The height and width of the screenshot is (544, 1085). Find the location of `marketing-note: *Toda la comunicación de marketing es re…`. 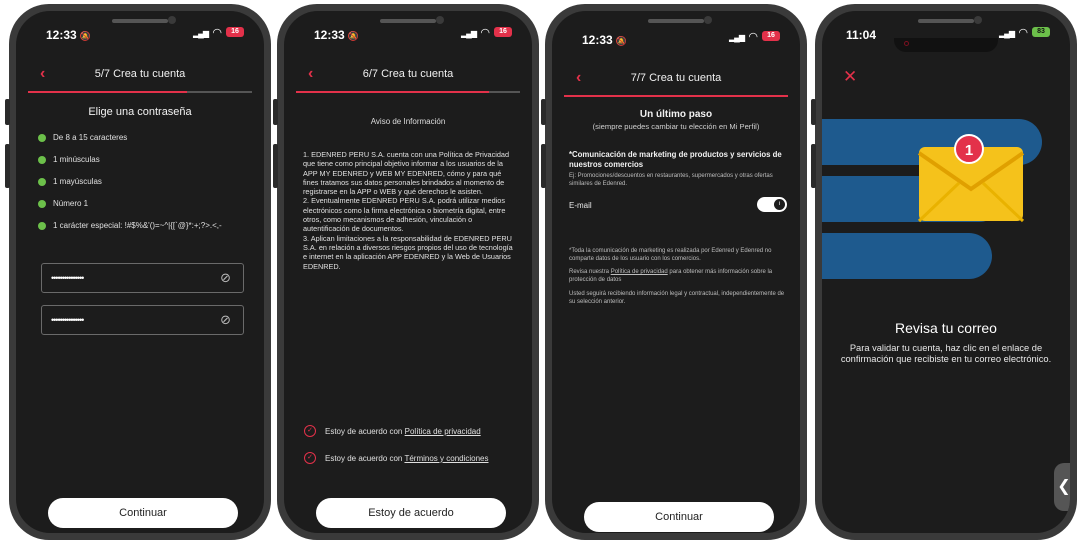

marketing-note: *Toda la comunicación de marketing es re… is located at coordinates (670, 255).